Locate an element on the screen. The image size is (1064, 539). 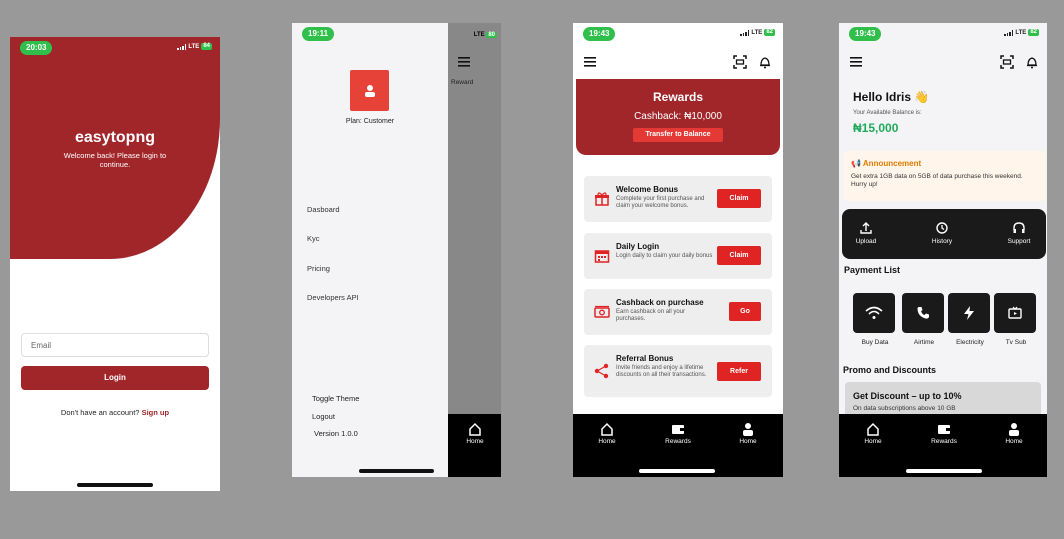
upload-icon is located at coordinates (866, 228).